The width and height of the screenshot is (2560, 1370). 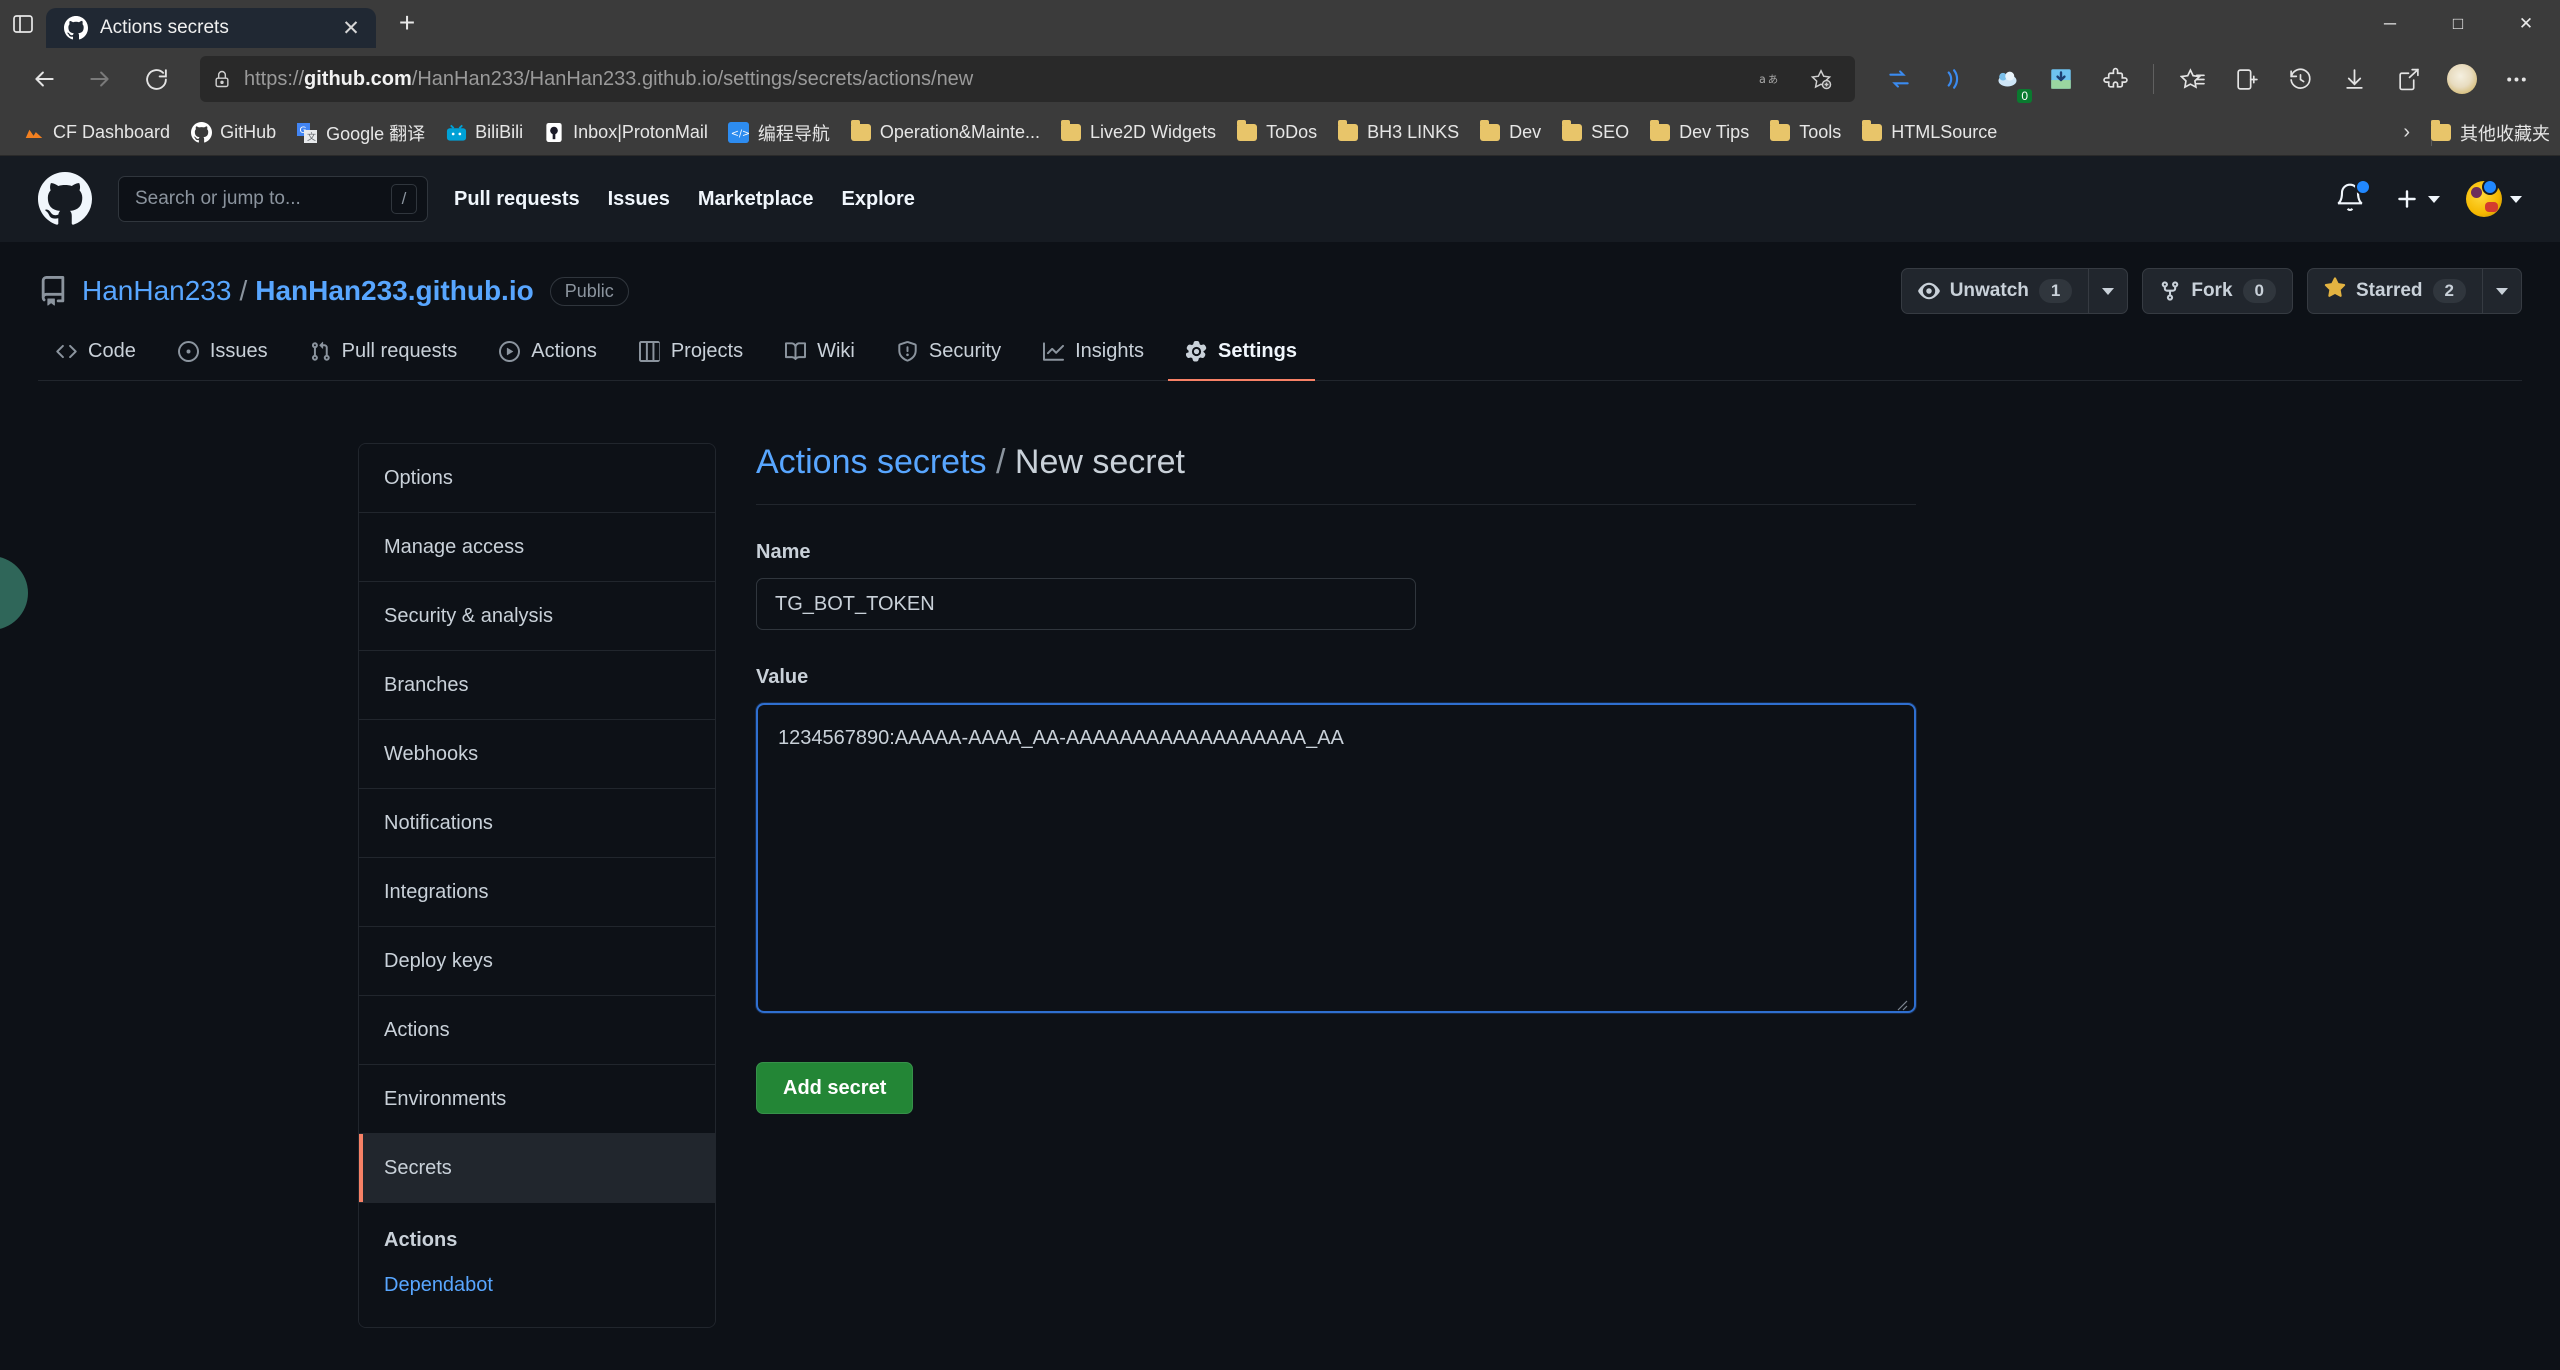 What do you see at coordinates (1398, 133) in the screenshot?
I see `bookmark-item: BH3 LINKS` at bounding box center [1398, 133].